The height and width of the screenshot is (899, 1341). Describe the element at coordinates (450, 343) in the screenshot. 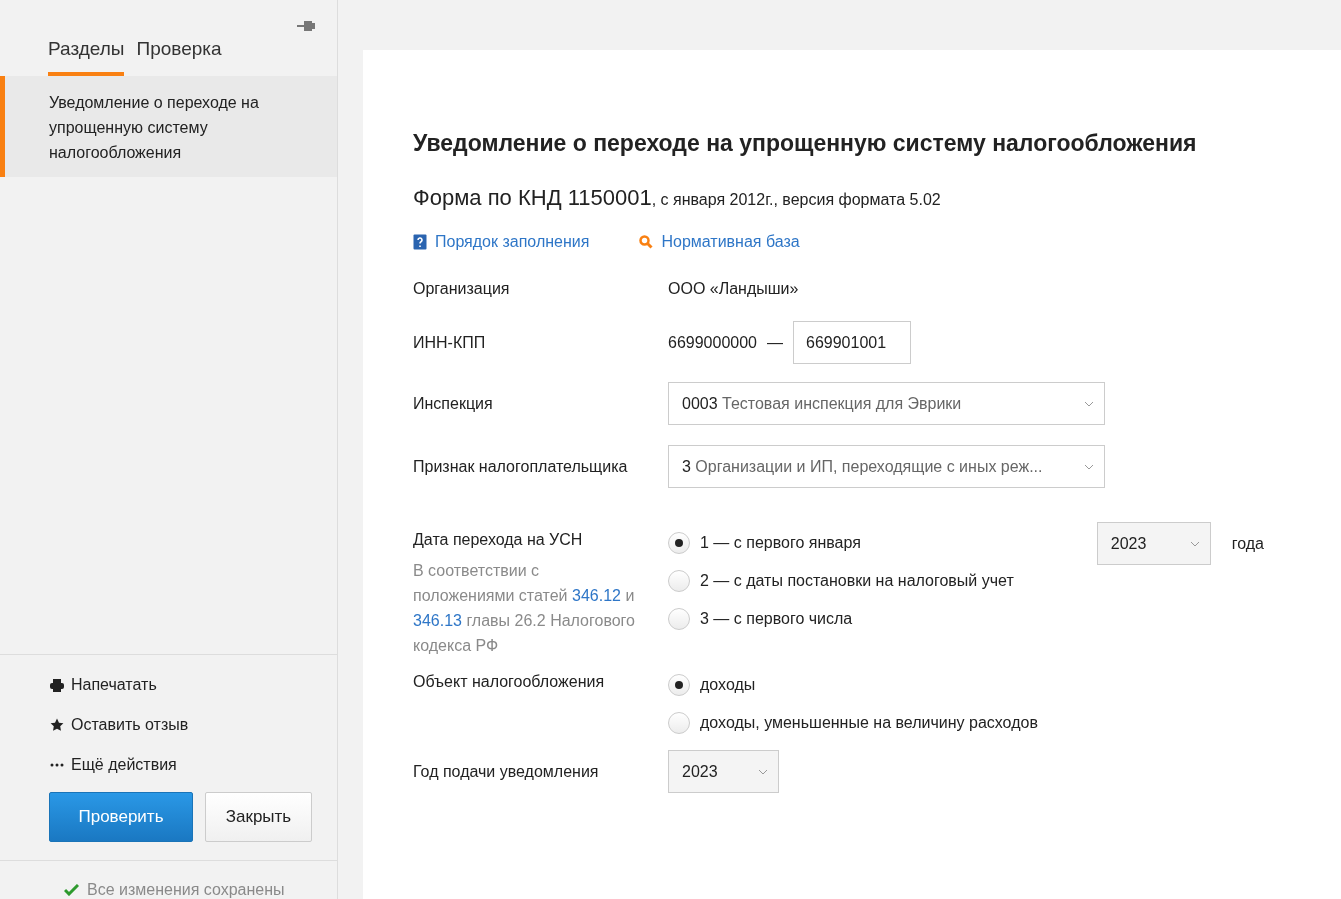

I see `field-label: ИНН-КПП` at that location.